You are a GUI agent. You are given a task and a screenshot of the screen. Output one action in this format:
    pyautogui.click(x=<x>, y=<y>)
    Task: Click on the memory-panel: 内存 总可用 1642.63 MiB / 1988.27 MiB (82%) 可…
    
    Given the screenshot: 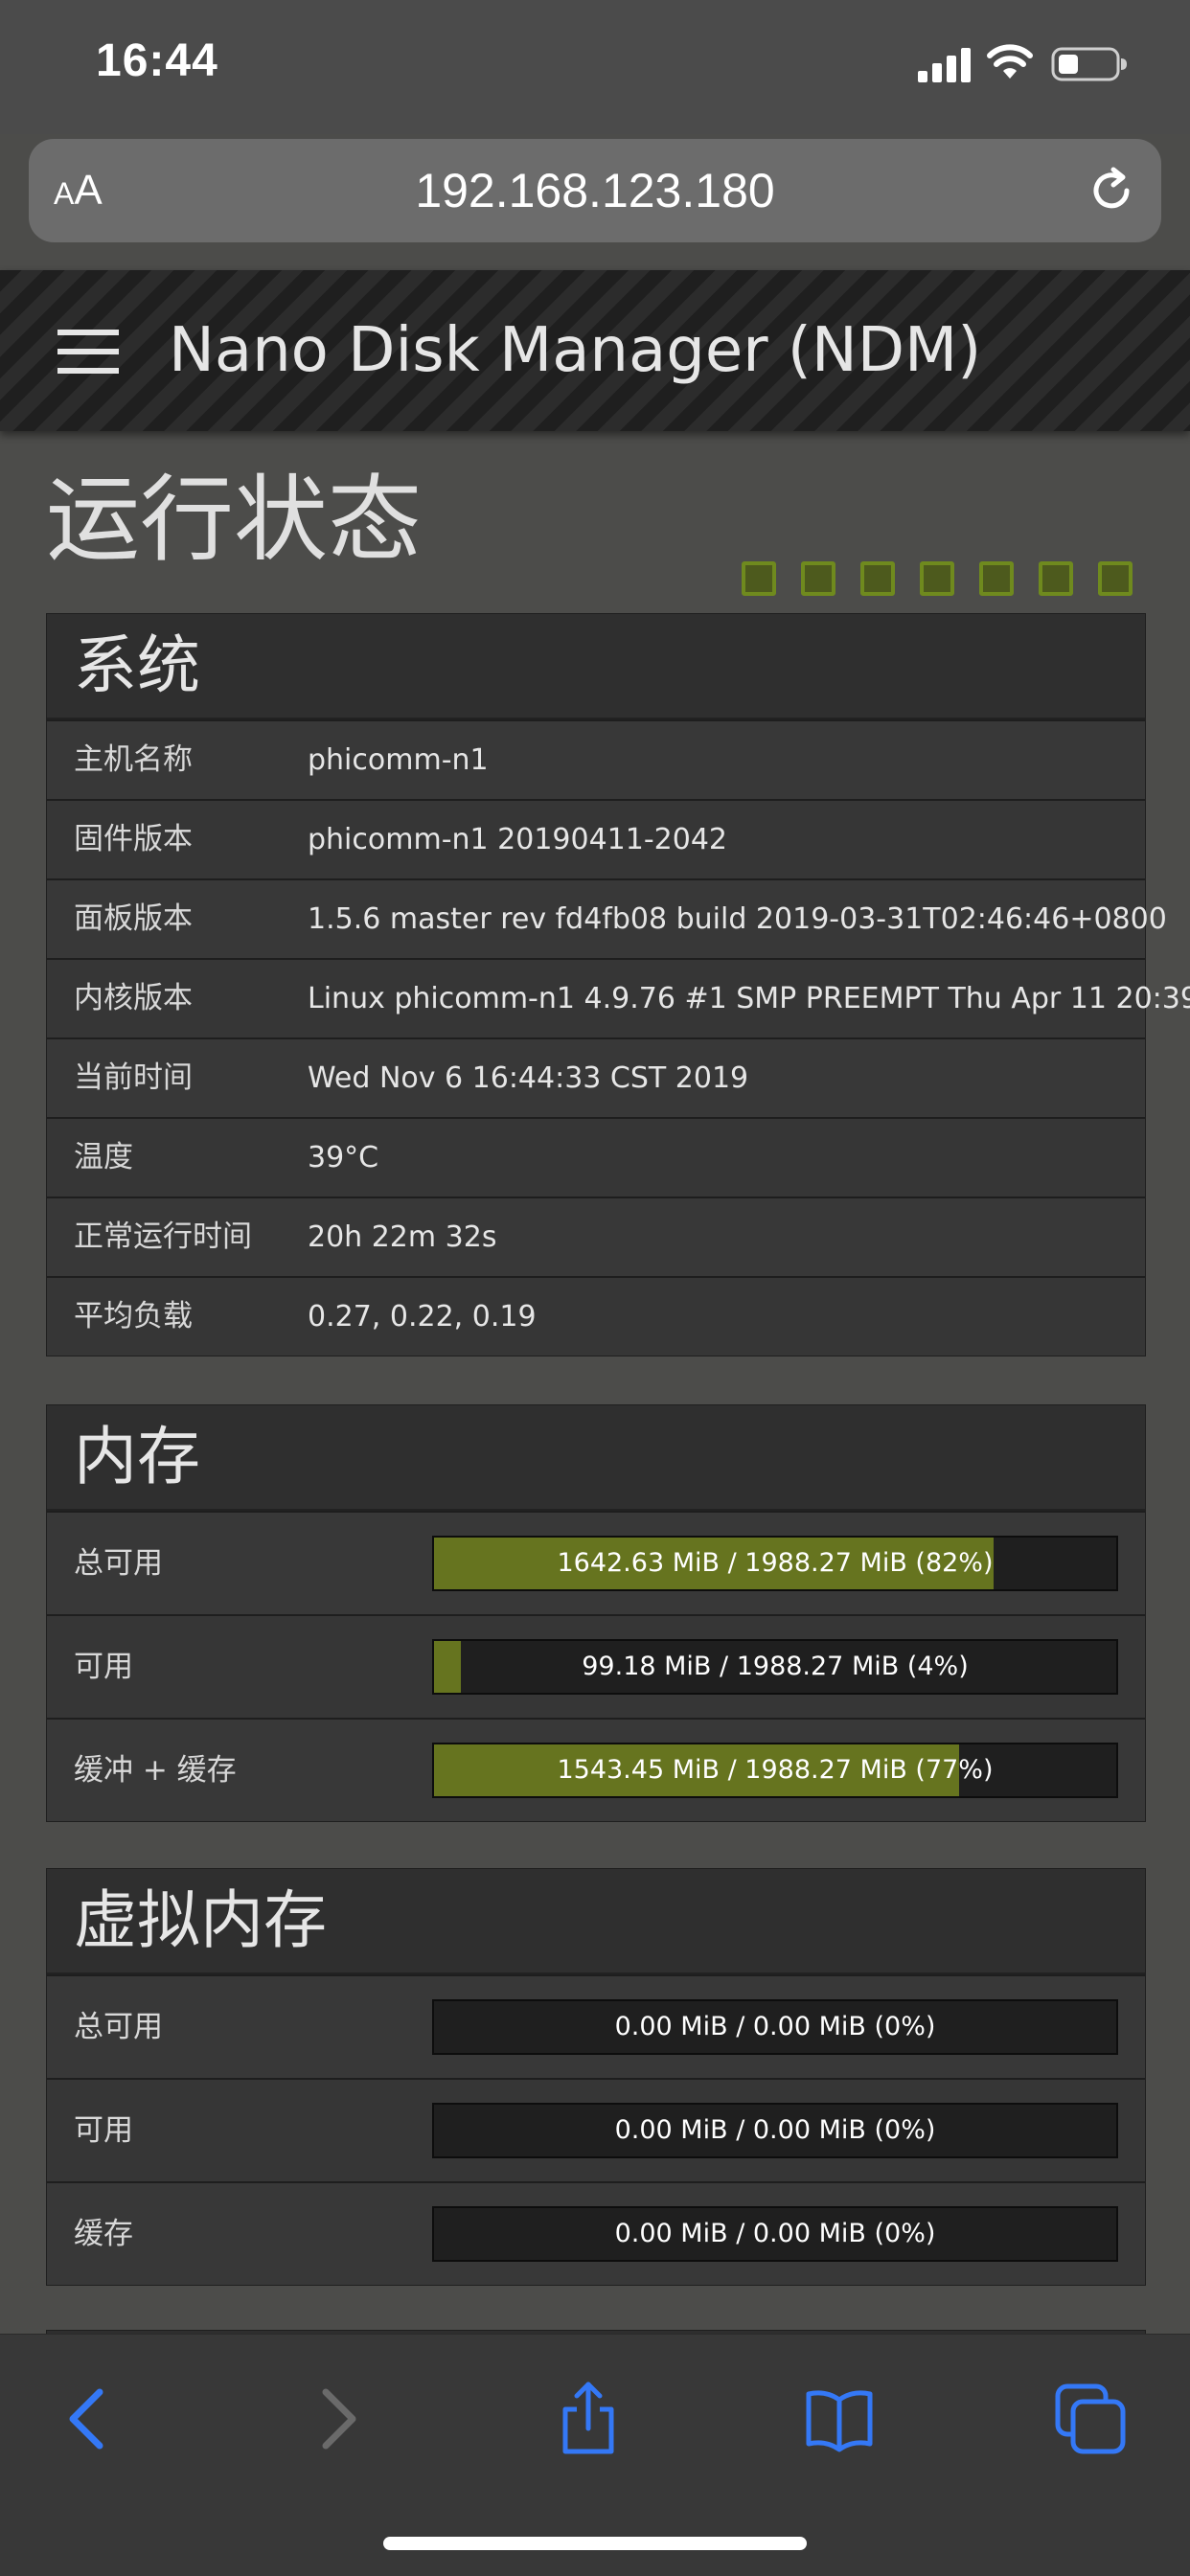 What is the action you would take?
    pyautogui.click(x=596, y=1613)
    